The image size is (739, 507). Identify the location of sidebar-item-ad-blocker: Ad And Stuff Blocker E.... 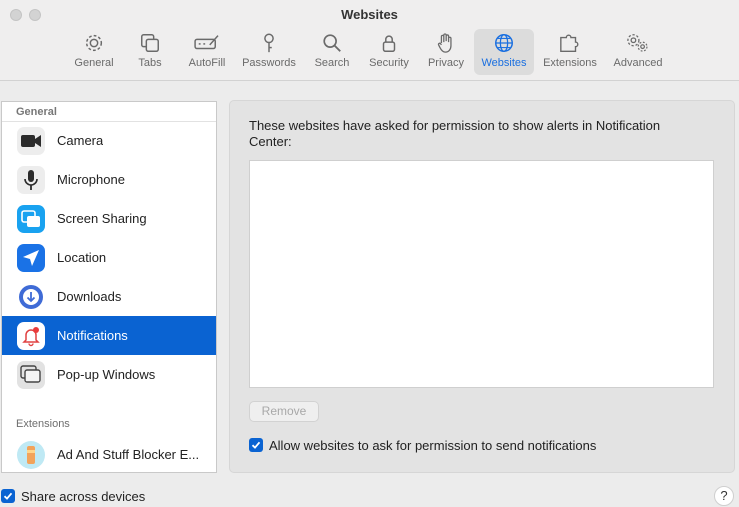
(109, 453).